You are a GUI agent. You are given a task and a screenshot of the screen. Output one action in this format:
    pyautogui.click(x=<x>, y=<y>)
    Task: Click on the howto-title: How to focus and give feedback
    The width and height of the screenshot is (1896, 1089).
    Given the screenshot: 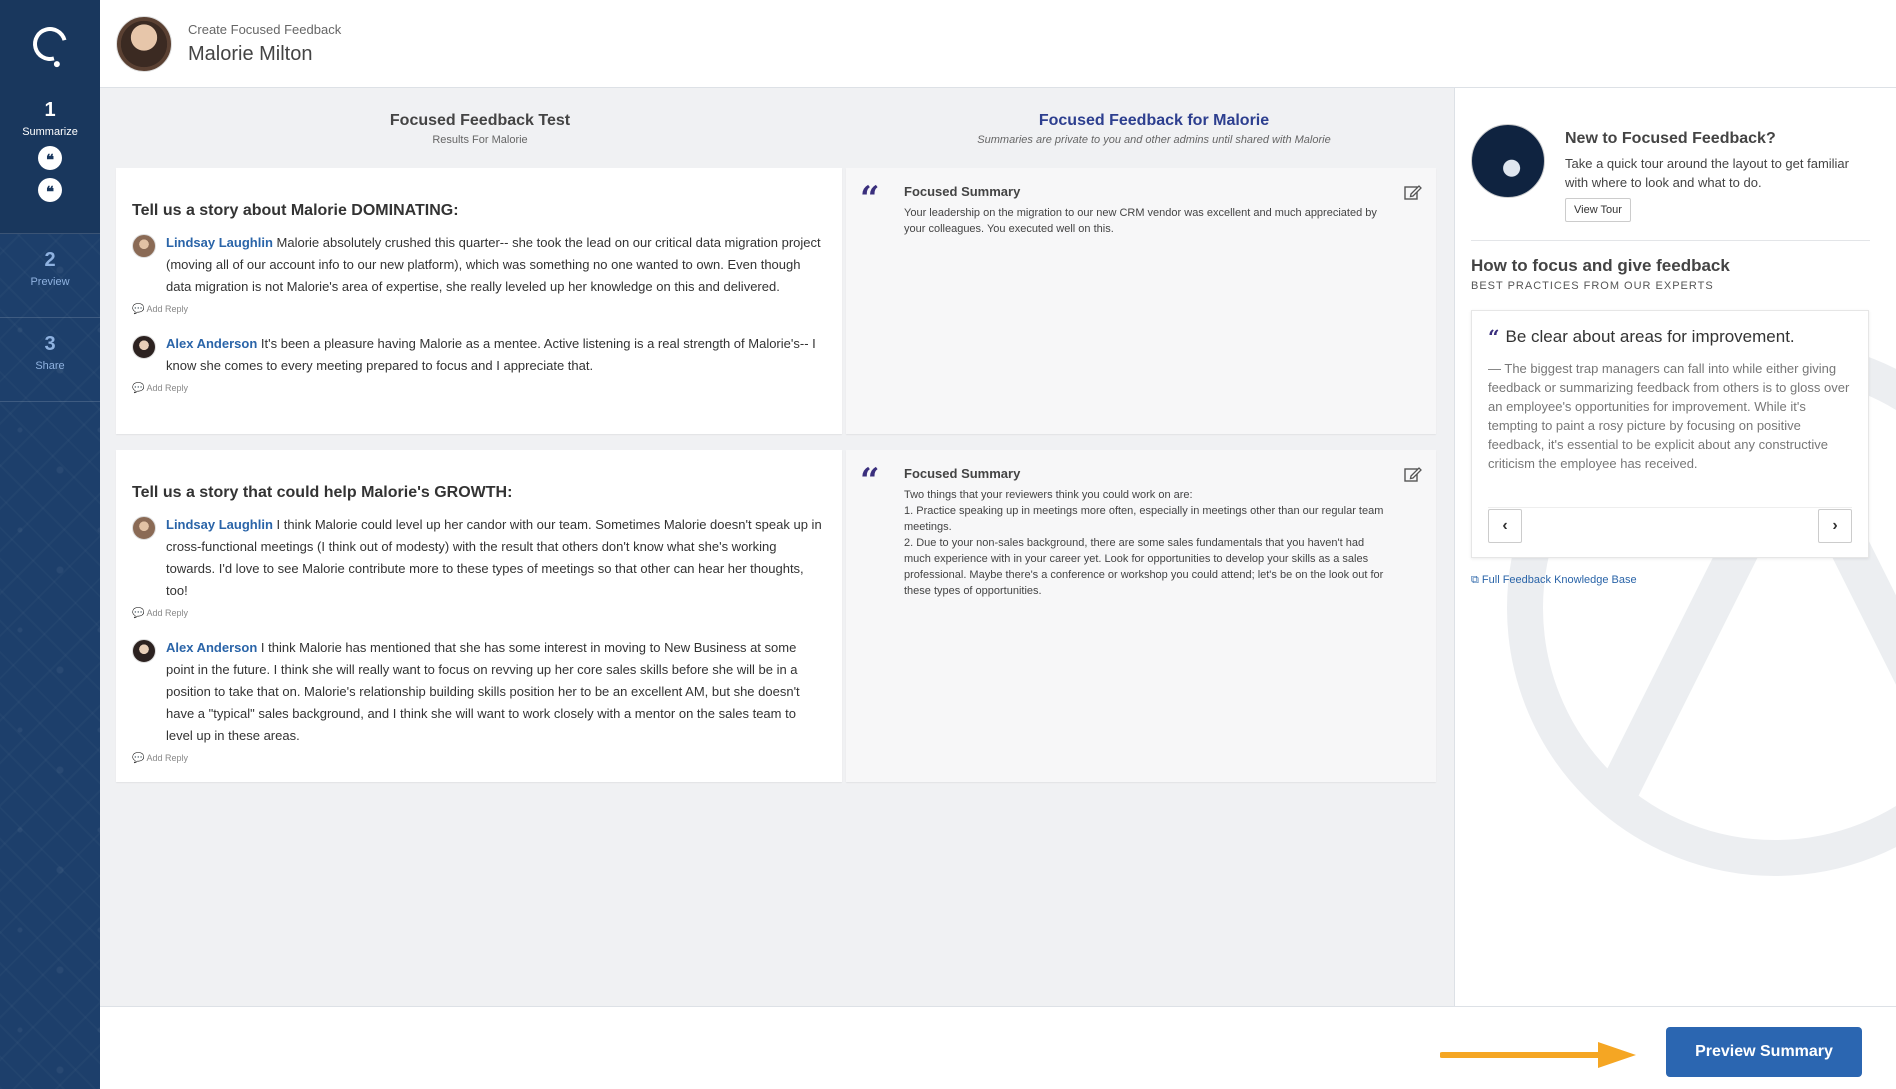 What is the action you would take?
    pyautogui.click(x=1600, y=265)
    